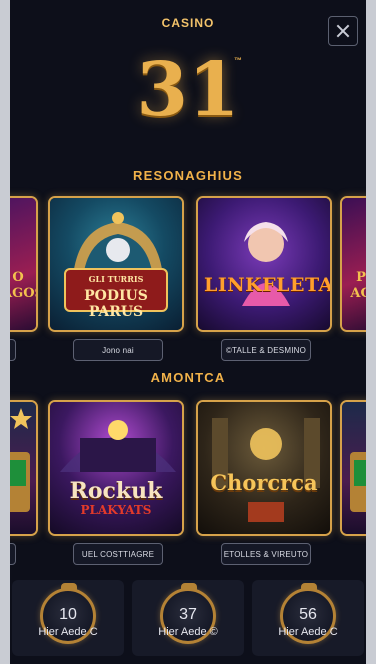 This screenshot has height=664, width=376. Describe the element at coordinates (68, 614) in the screenshot. I see `stat-number: 10` at that location.